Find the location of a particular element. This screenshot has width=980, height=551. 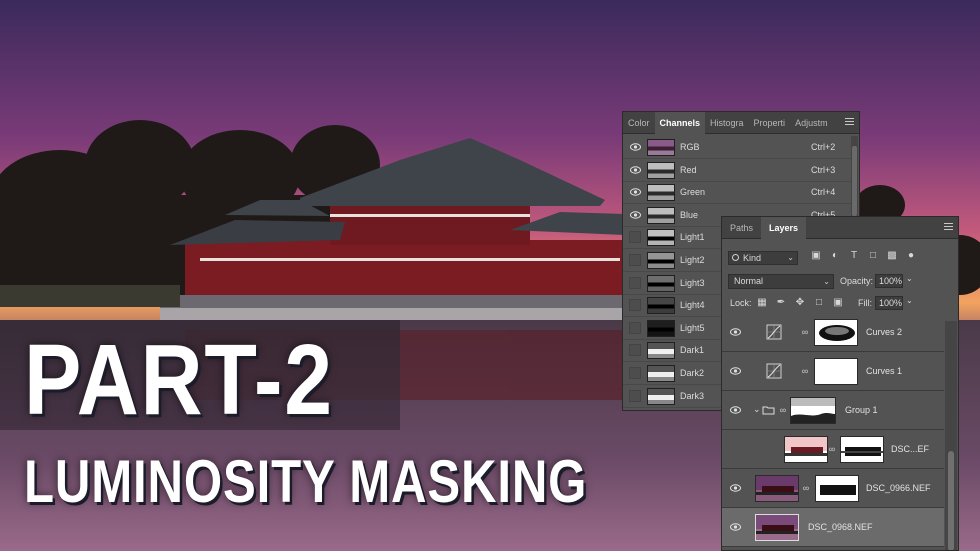

layers-panel-tabbar: Paths Layers is located at coordinates (840, 228).